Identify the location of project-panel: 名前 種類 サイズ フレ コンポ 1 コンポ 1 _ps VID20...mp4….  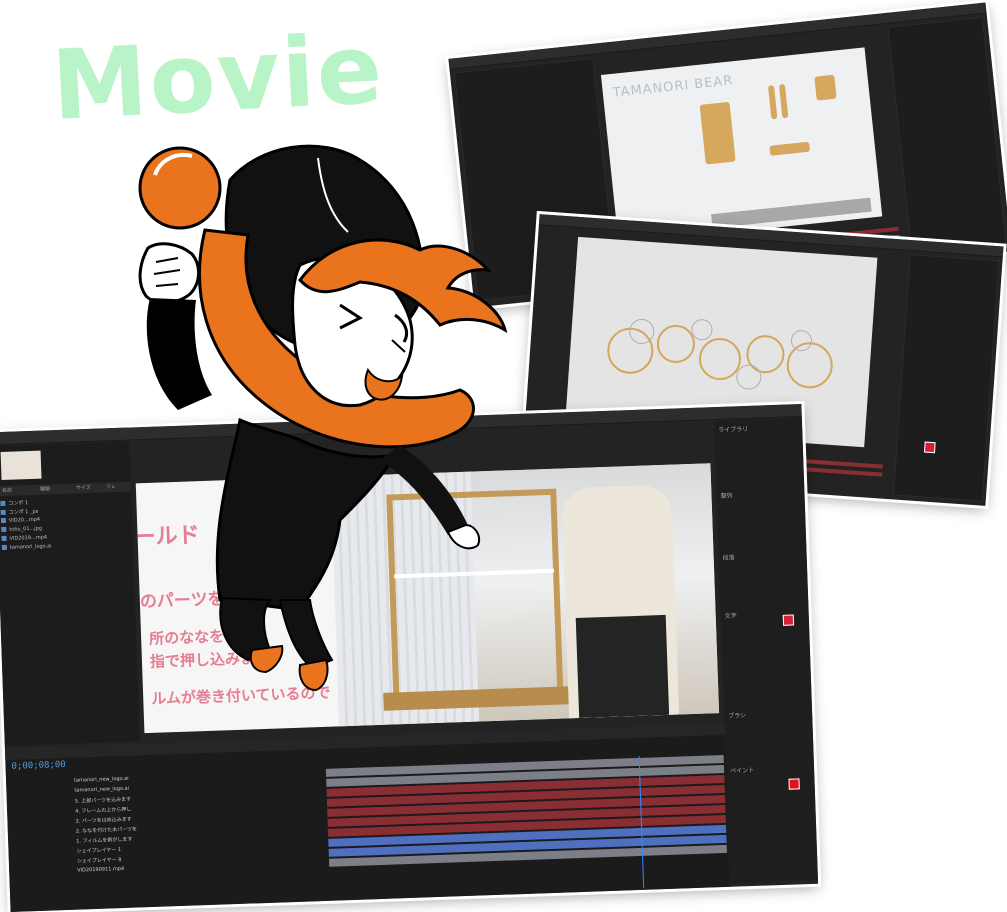
(70, 594).